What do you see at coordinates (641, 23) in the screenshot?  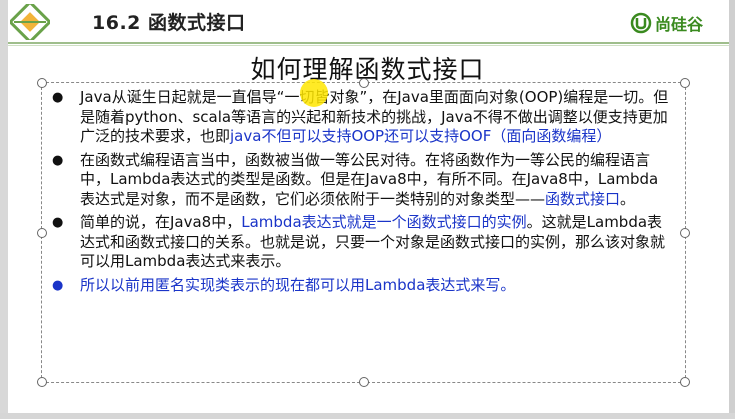 I see `brand-mark-icon` at bounding box center [641, 23].